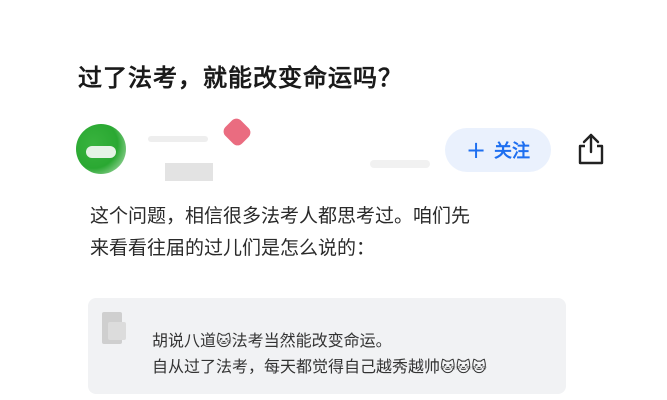 This screenshot has height=400, width=667. What do you see at coordinates (233, 248) in the screenshot?
I see `answer-line-2: 来看看往届的过儿们是怎么说的：` at bounding box center [233, 248].